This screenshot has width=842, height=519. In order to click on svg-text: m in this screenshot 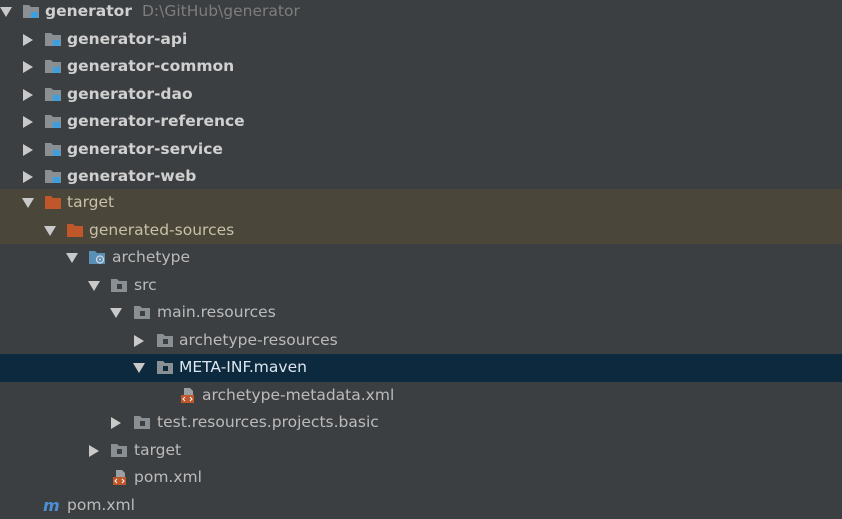, I will do `click(51, 505)`.